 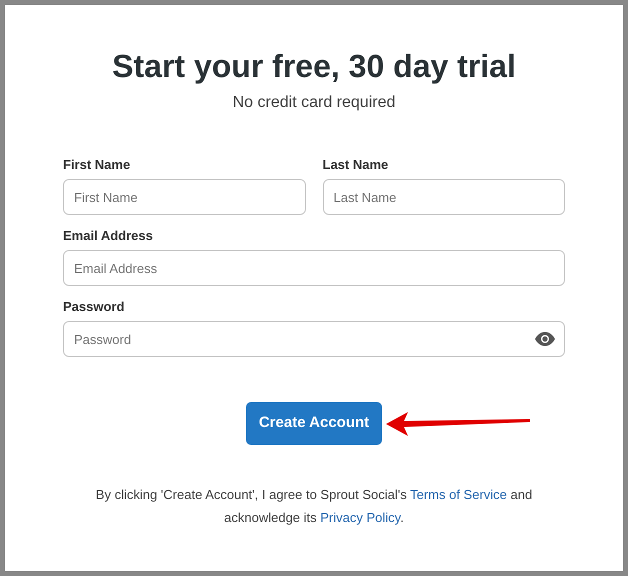 I want to click on field-label: Last Name, so click(x=356, y=165).